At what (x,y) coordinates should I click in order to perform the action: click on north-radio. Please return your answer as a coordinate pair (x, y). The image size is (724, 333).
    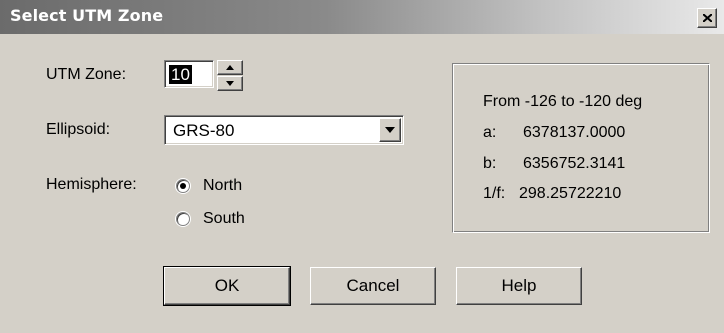
    Looking at the image, I should click on (183, 186).